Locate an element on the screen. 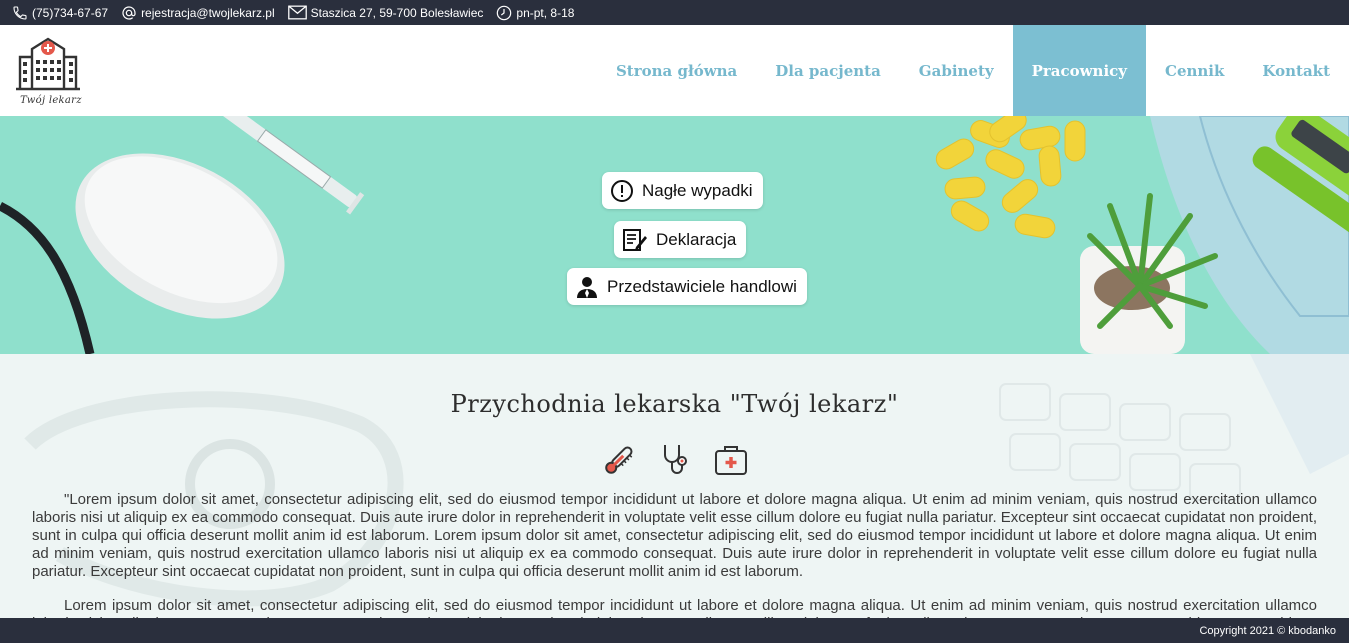 This screenshot has height=643, width=1349. copyright-text: Copyright 2021 © kbodanko is located at coordinates (1267, 630).